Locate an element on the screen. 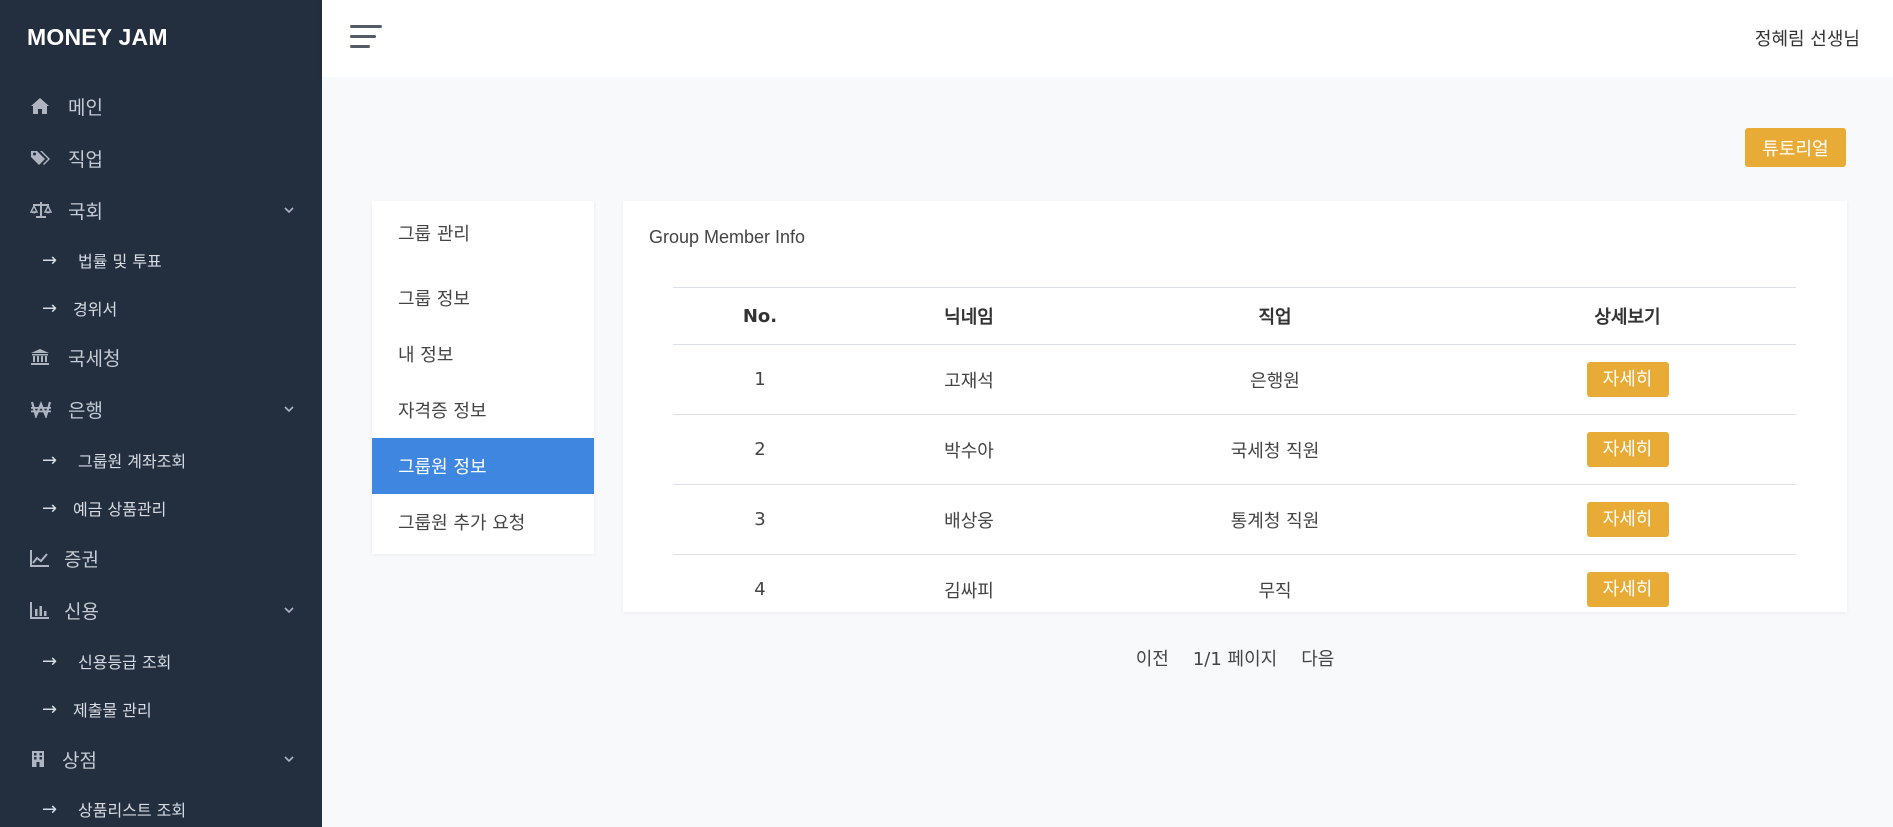 The image size is (1893, 827). sidebar-item-job: 직업 is located at coordinates (161, 158).